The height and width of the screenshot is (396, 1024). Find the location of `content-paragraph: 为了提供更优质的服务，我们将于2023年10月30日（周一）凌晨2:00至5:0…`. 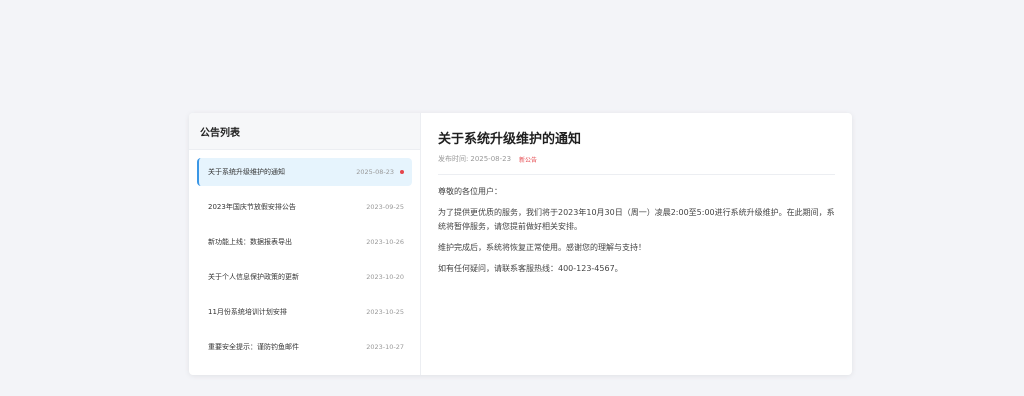

content-paragraph: 为了提供更优质的服务，我们将于2023年10月30日（周一）凌晨2:00至5:0… is located at coordinates (636, 219).